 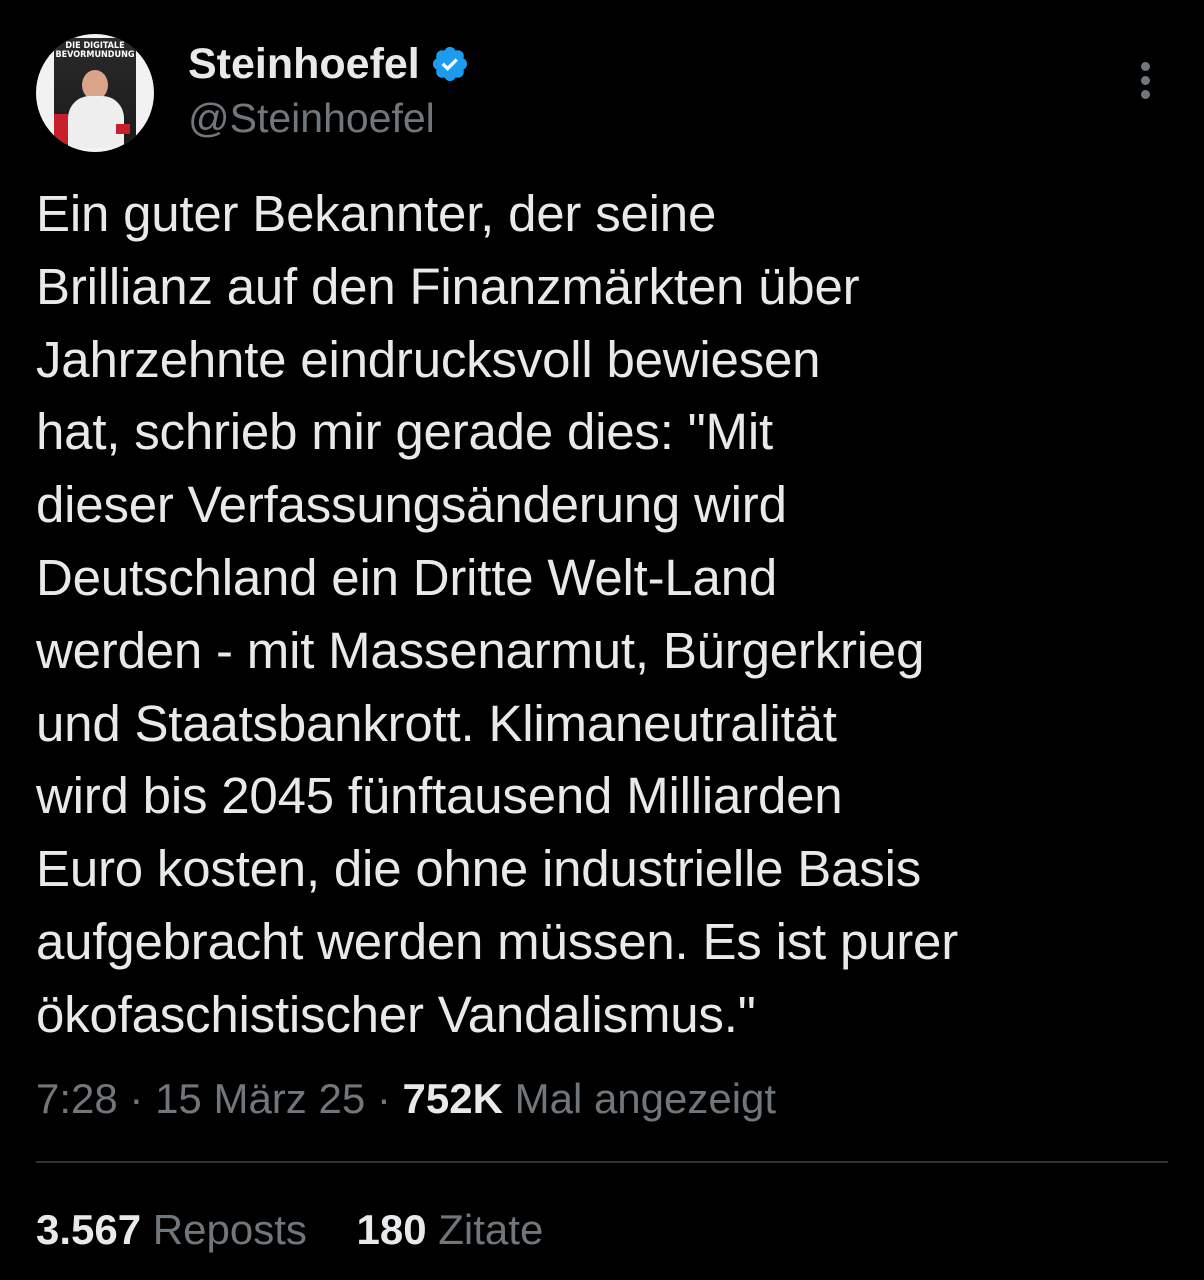 I want to click on reposts-count: 3.567, so click(x=89, y=1229).